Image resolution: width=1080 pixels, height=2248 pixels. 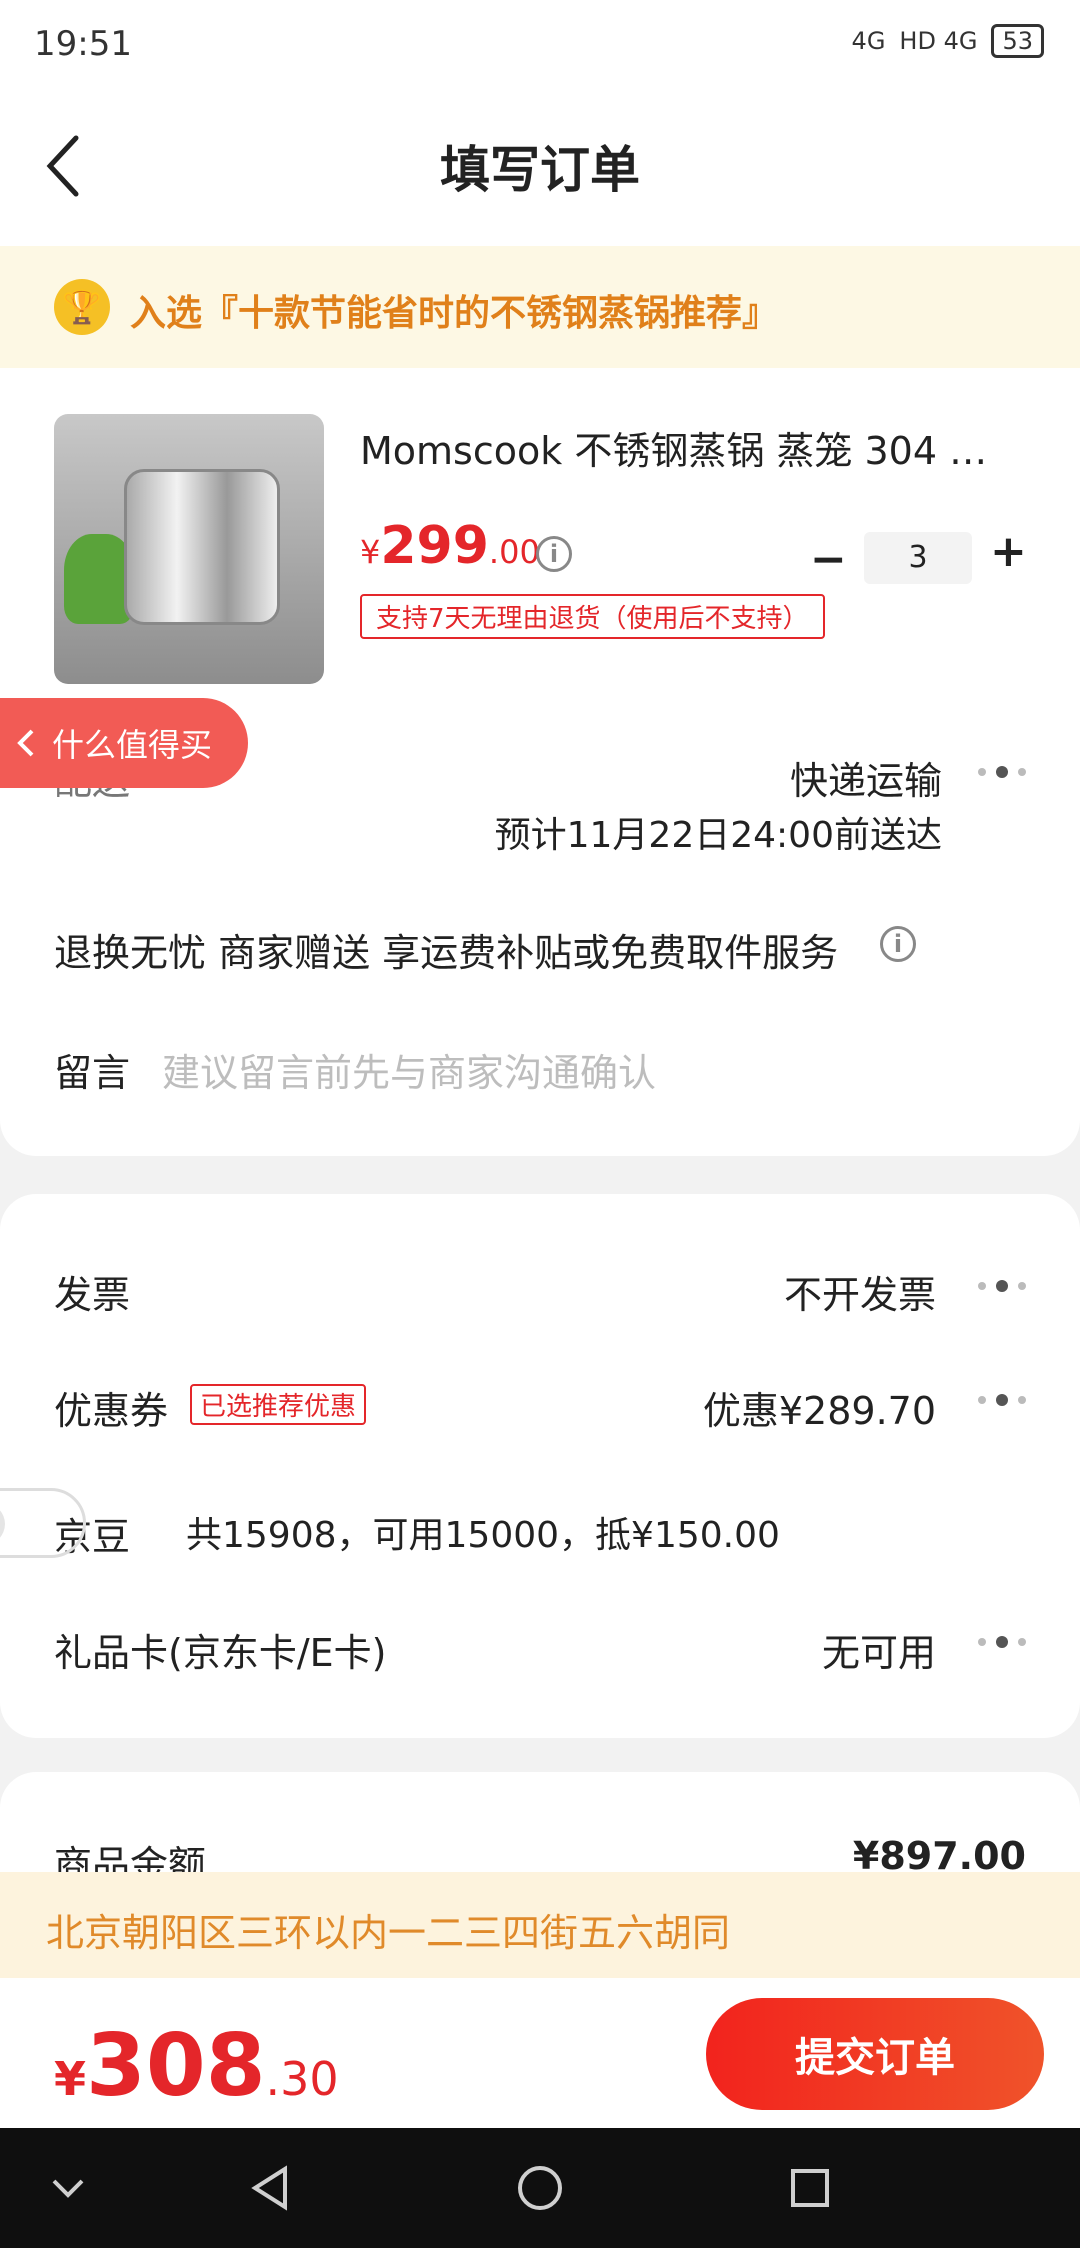 I want to click on chevron-left-icon, so click(x=25, y=743).